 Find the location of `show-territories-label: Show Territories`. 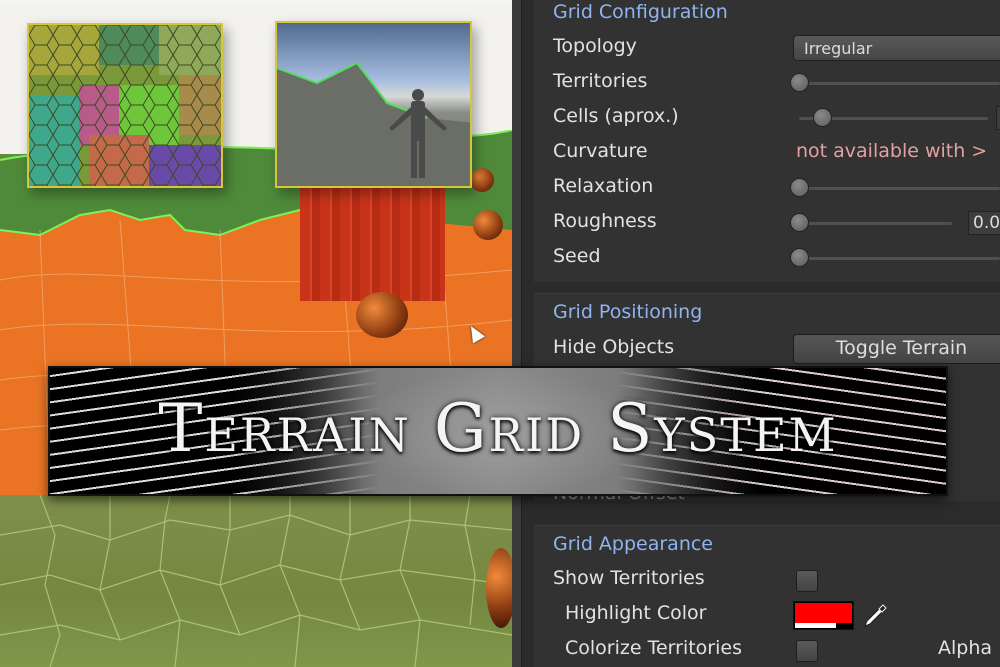

show-territories-label: Show Territories is located at coordinates (629, 578).